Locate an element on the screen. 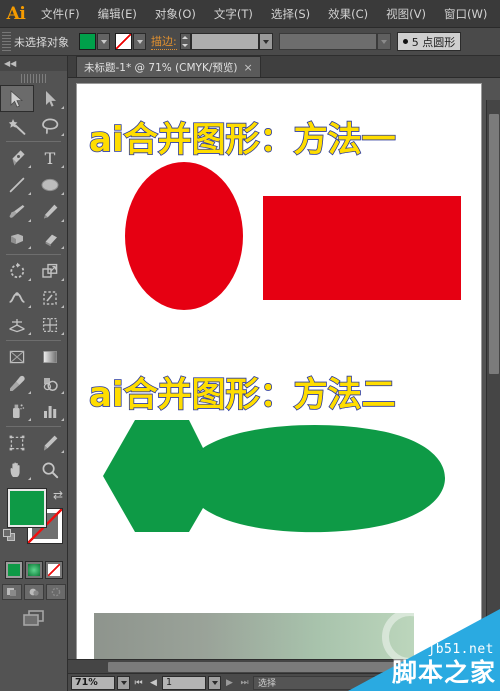 The width and height of the screenshot is (500, 691). column-graph-tool is located at coordinates (51, 410).